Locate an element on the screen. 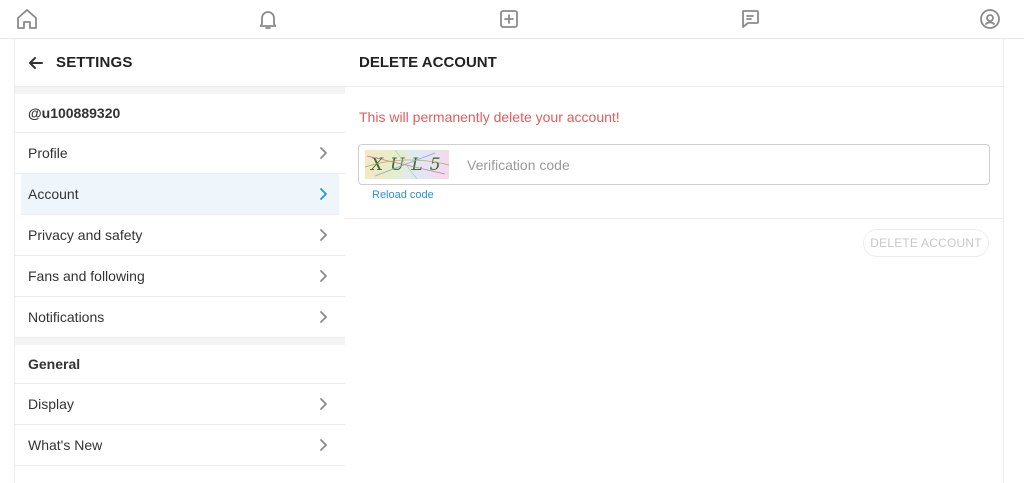 This screenshot has width=1024, height=483. general-heading: General is located at coordinates (180, 364).